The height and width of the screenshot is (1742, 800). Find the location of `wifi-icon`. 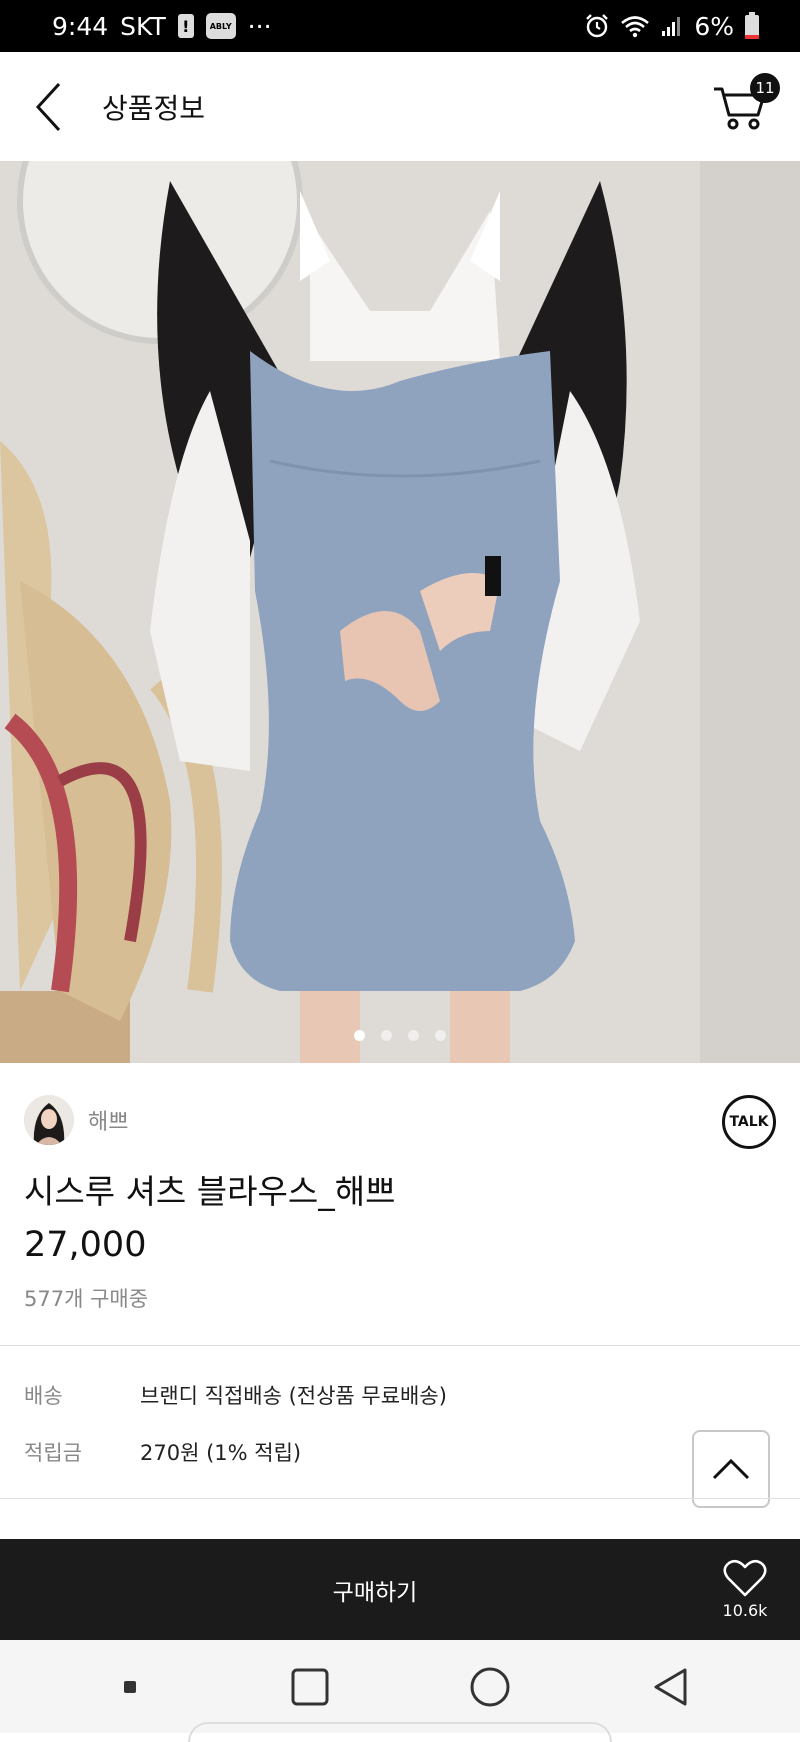

wifi-icon is located at coordinates (635, 27).